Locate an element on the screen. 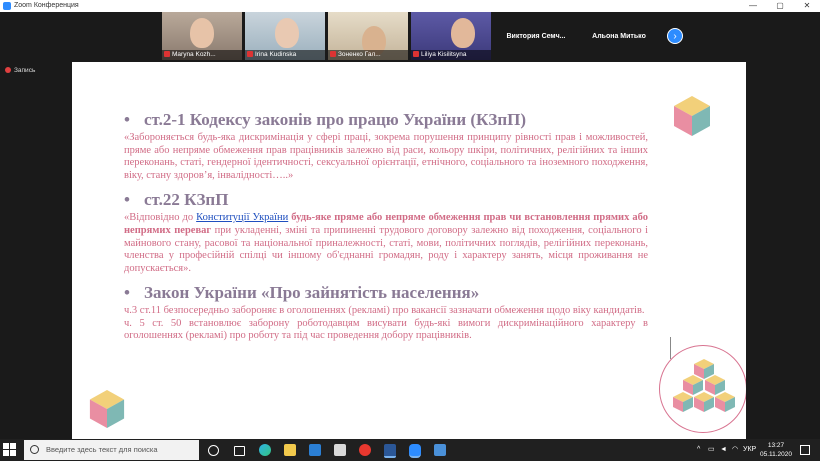  participant-name-tile: Альона Митько is located at coordinates (619, 36).